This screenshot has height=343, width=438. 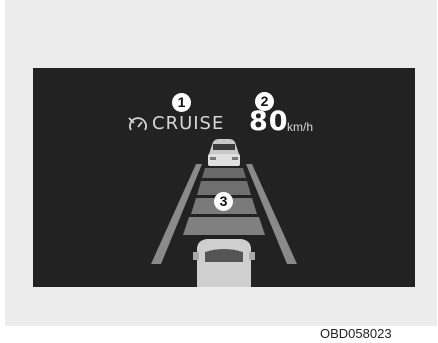 What do you see at coordinates (223, 201) in the screenshot?
I see `callout-marker-3: 3` at bounding box center [223, 201].